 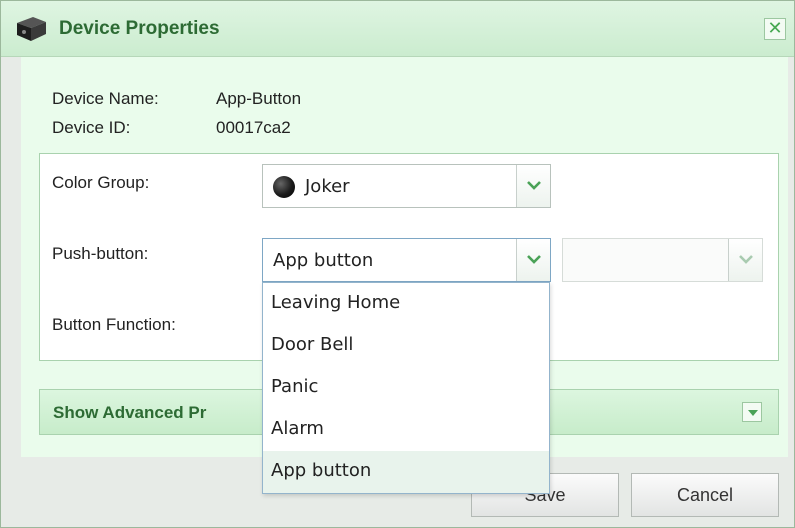 What do you see at coordinates (295, 386) in the screenshot?
I see `option-label: Panic` at bounding box center [295, 386].